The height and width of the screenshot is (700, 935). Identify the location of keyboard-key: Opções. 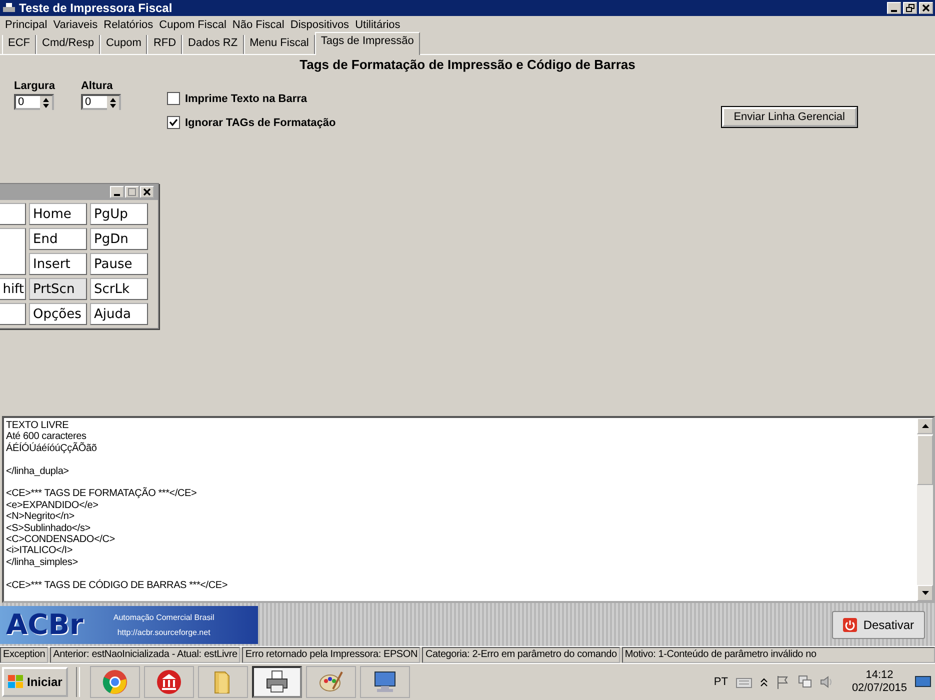
(58, 314).